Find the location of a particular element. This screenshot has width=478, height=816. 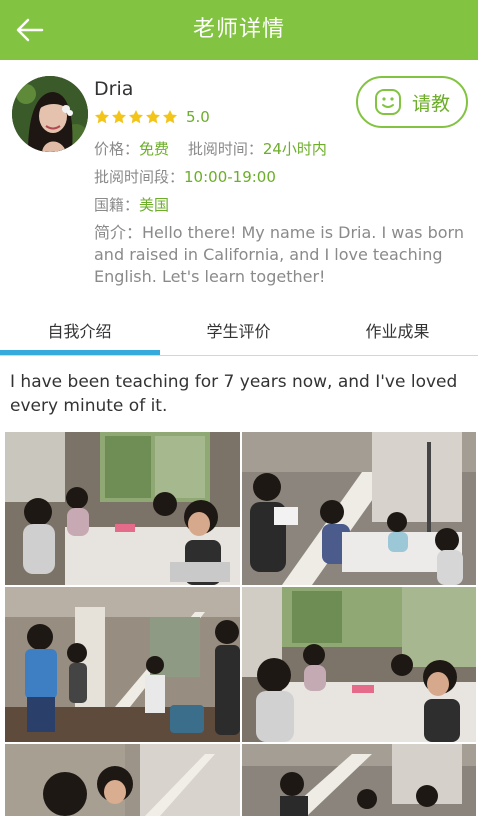

ask-teacher-button: 请教 is located at coordinates (412, 102).